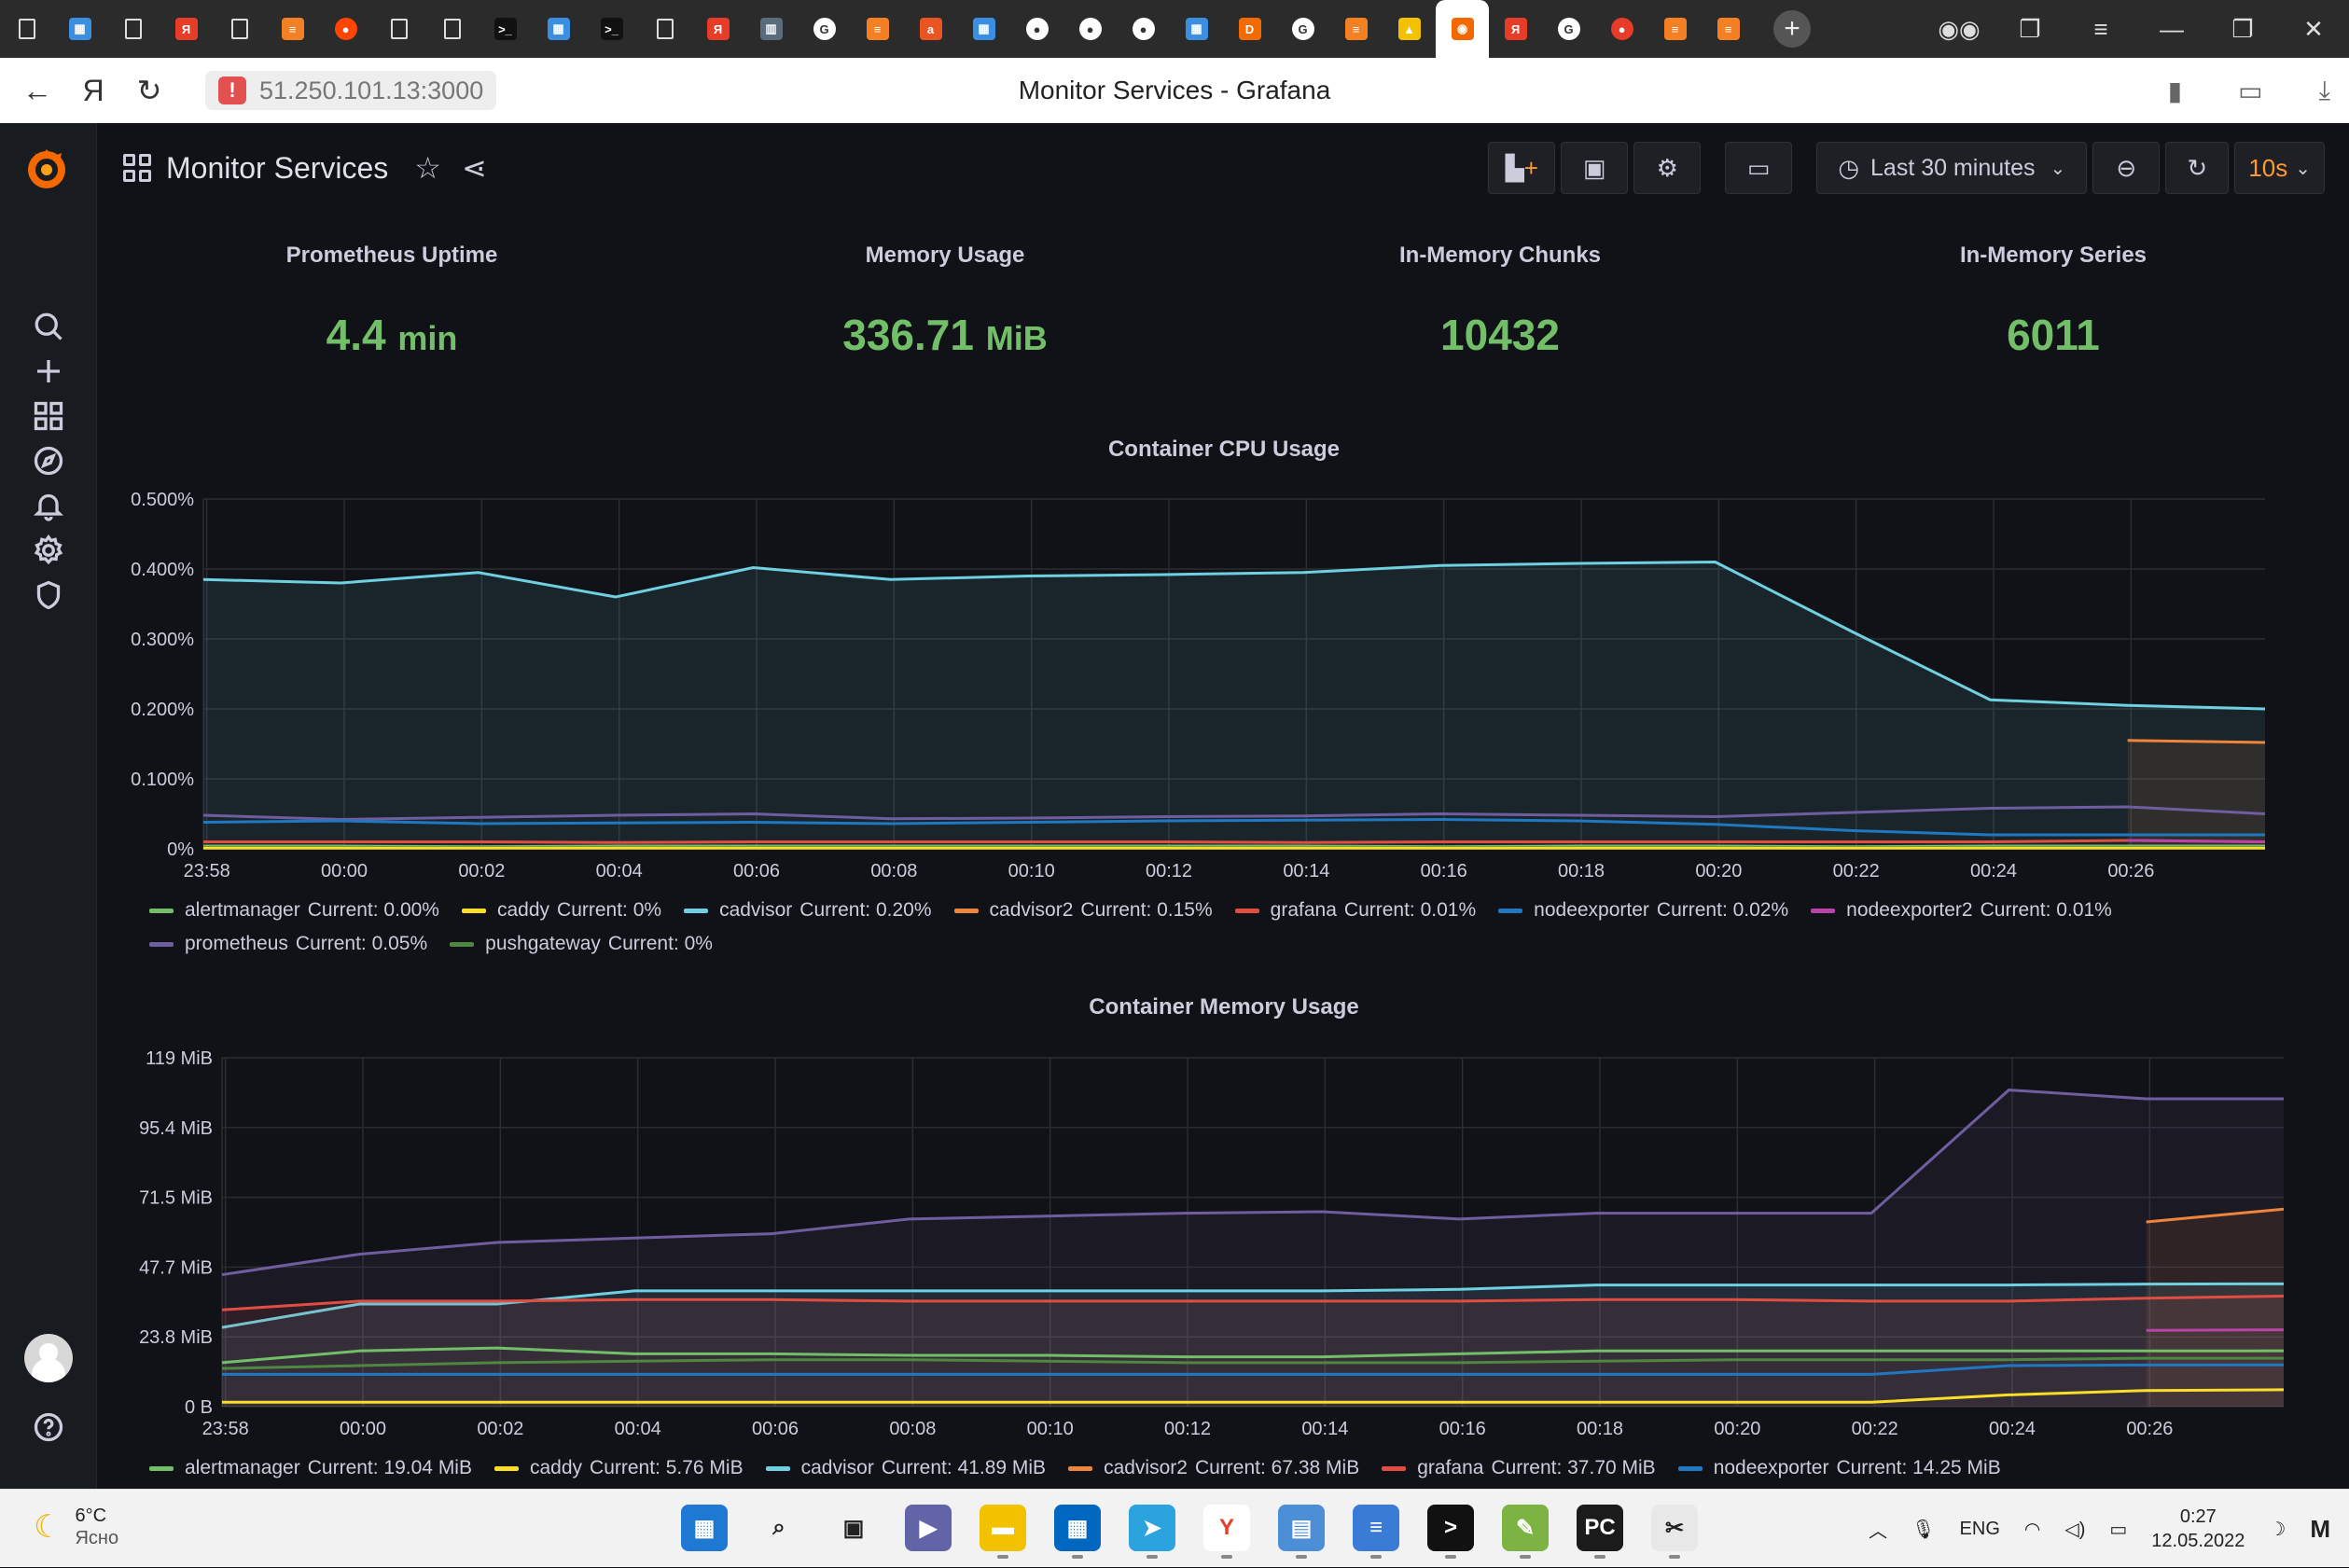 The image size is (2349, 1568). Describe the element at coordinates (427, 168) in the screenshot. I see `star-icon: ☆` at that location.